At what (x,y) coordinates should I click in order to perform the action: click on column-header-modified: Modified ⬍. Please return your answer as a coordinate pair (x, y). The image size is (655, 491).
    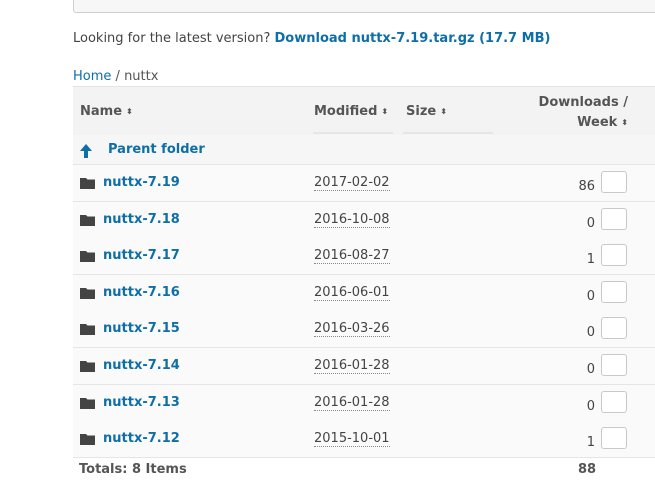
    Looking at the image, I should click on (351, 111).